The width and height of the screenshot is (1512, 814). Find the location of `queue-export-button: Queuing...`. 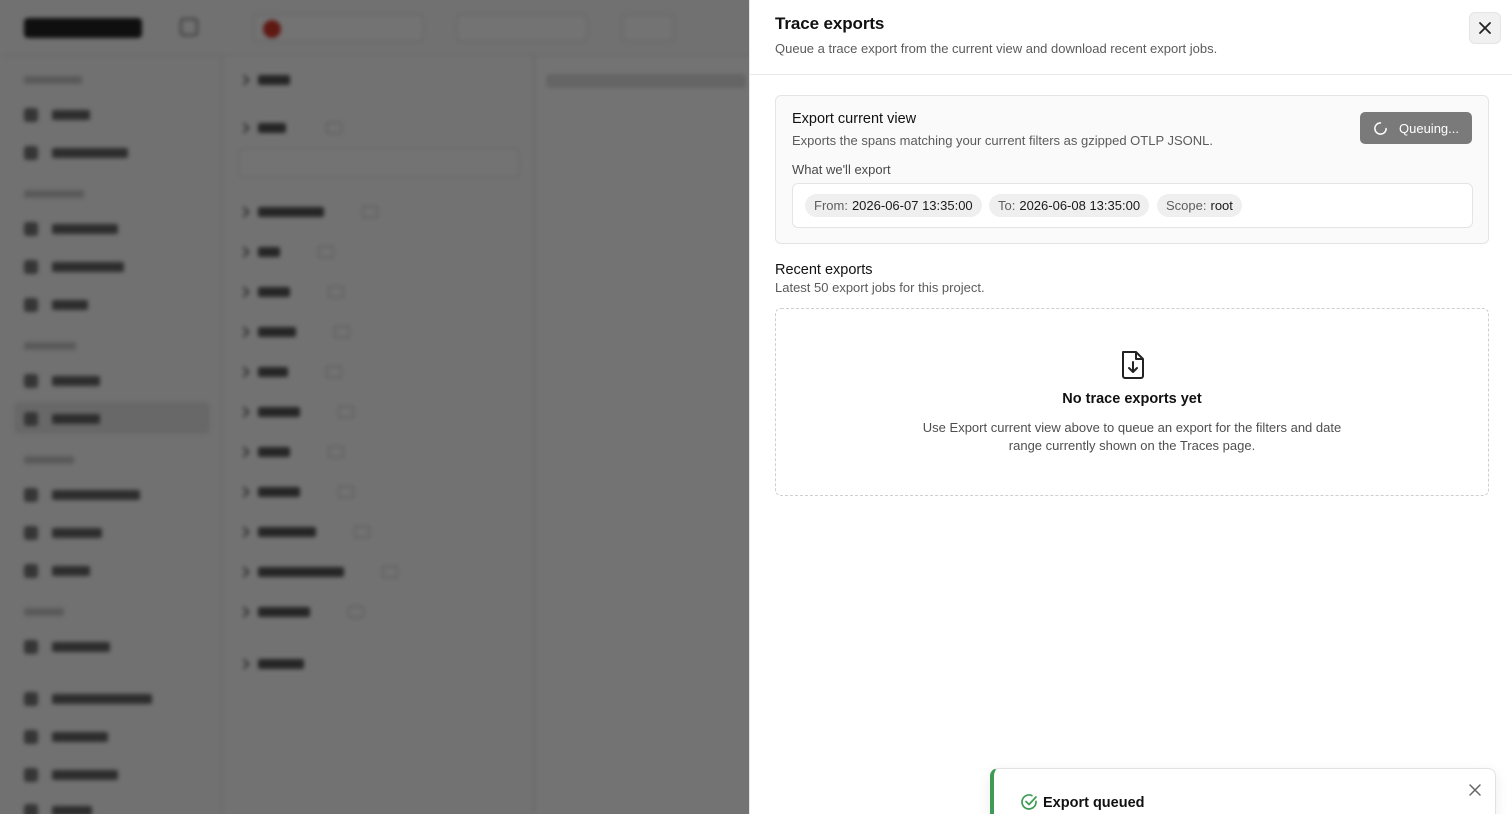

queue-export-button: Queuing... is located at coordinates (1416, 128).